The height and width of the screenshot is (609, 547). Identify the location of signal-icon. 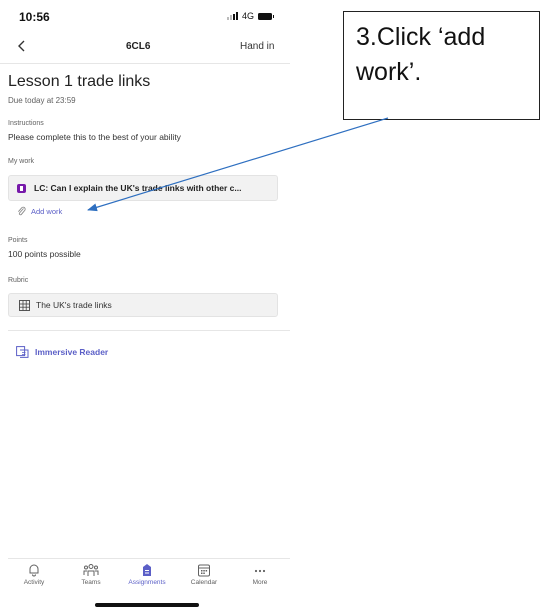
(232, 16).